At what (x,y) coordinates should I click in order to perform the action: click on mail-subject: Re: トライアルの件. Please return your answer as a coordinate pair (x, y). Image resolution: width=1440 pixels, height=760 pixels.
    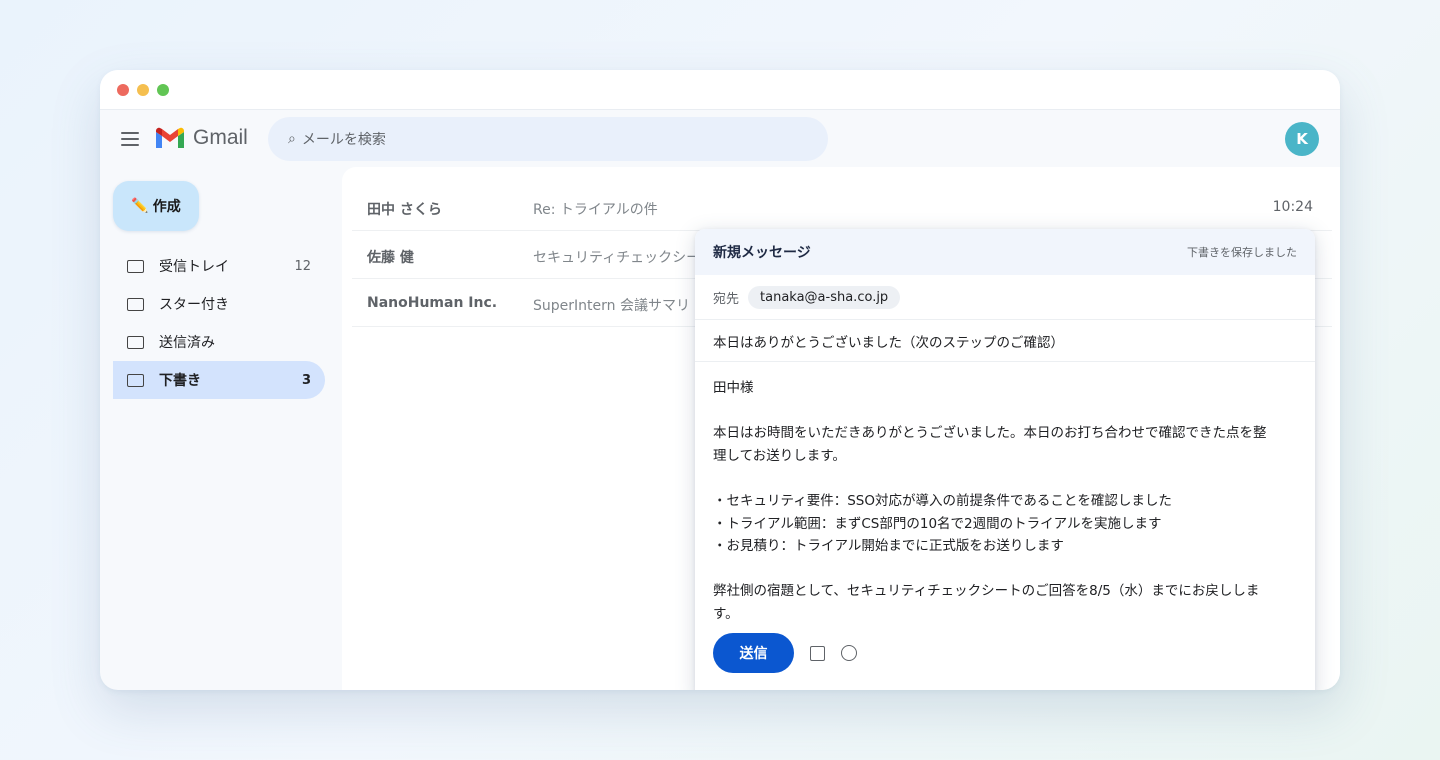
    Looking at the image, I should click on (595, 210).